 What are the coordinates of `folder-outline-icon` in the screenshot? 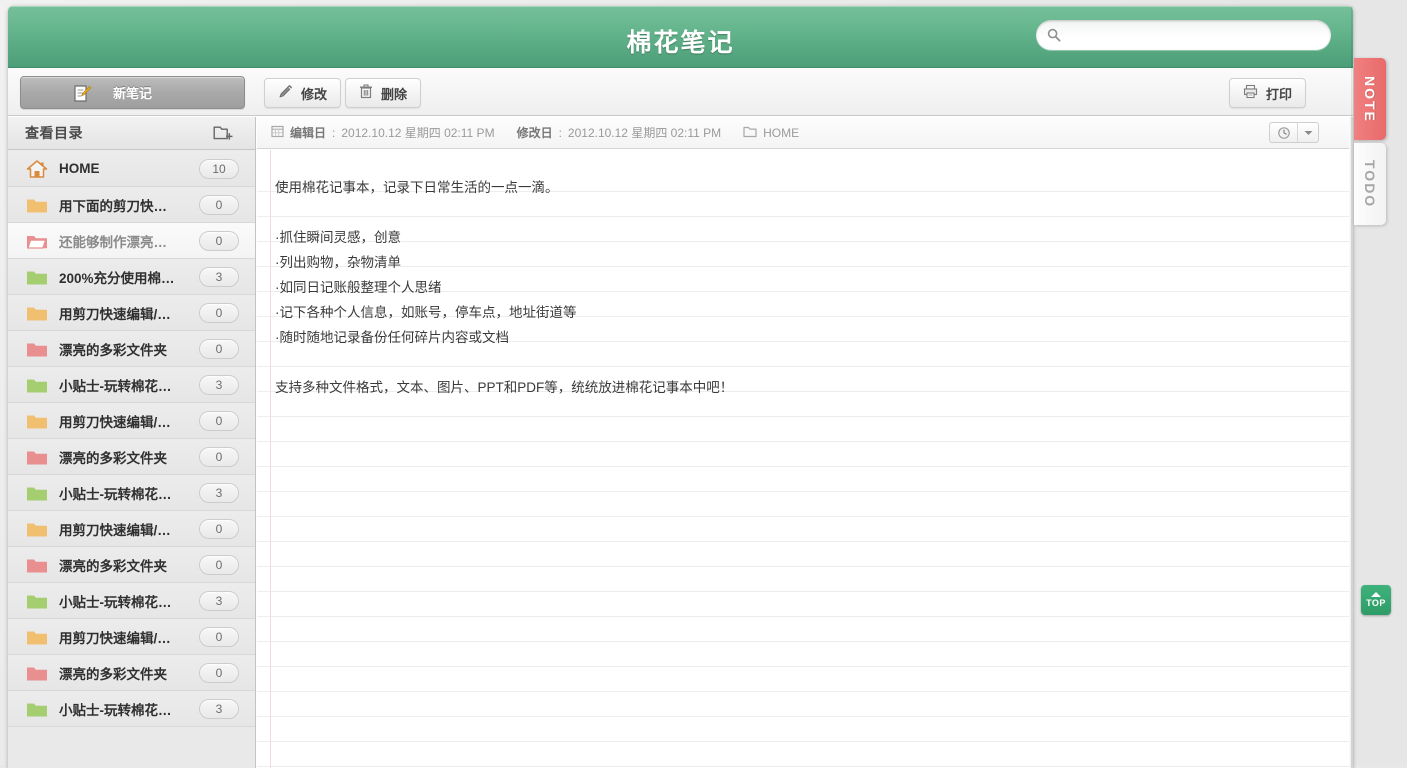 It's located at (750, 133).